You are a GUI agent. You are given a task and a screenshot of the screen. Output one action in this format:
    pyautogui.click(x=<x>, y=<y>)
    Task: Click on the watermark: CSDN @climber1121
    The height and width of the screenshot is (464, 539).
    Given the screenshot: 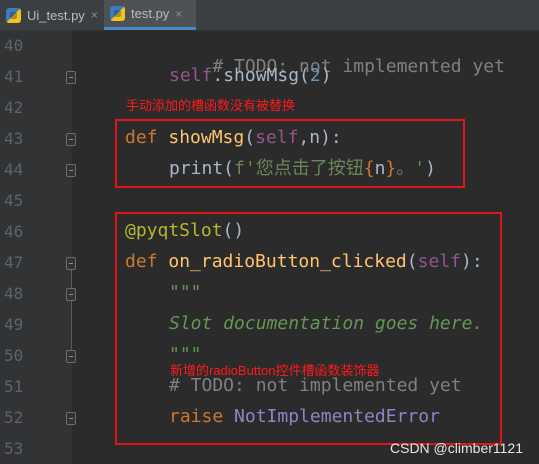 What is the action you would take?
    pyautogui.click(x=456, y=448)
    